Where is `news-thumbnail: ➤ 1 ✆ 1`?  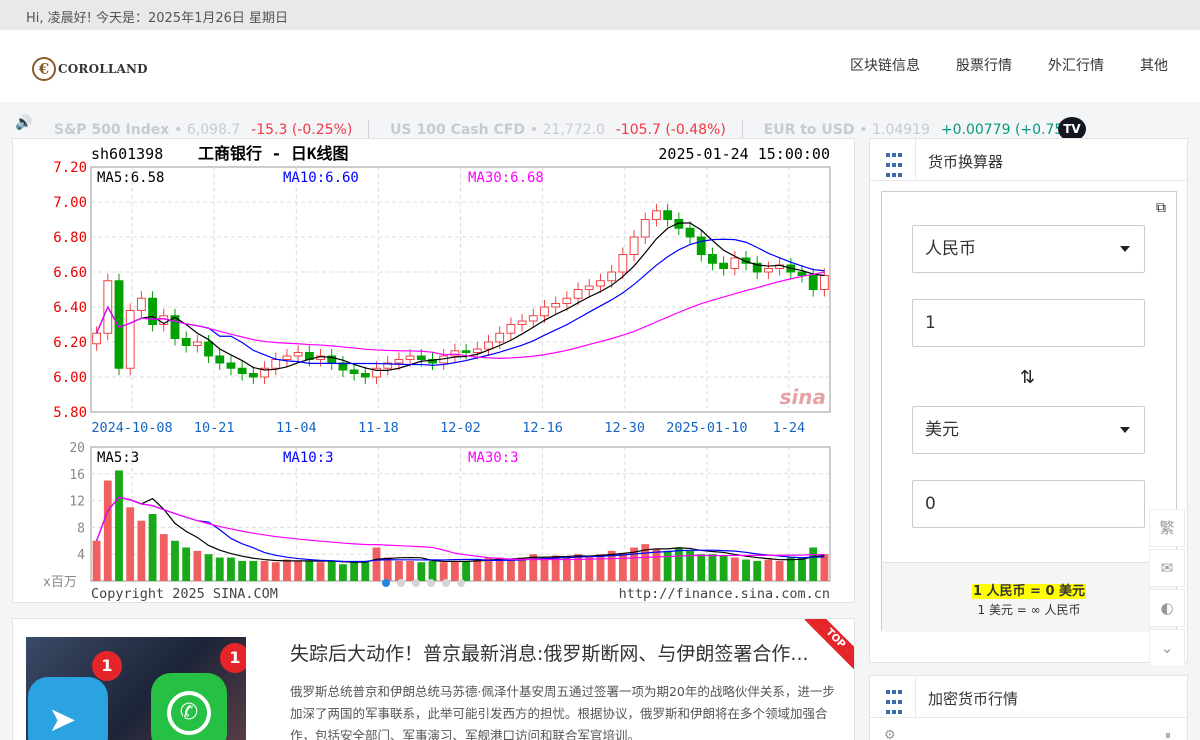 news-thumbnail: ➤ 1 ✆ 1 is located at coordinates (136, 688).